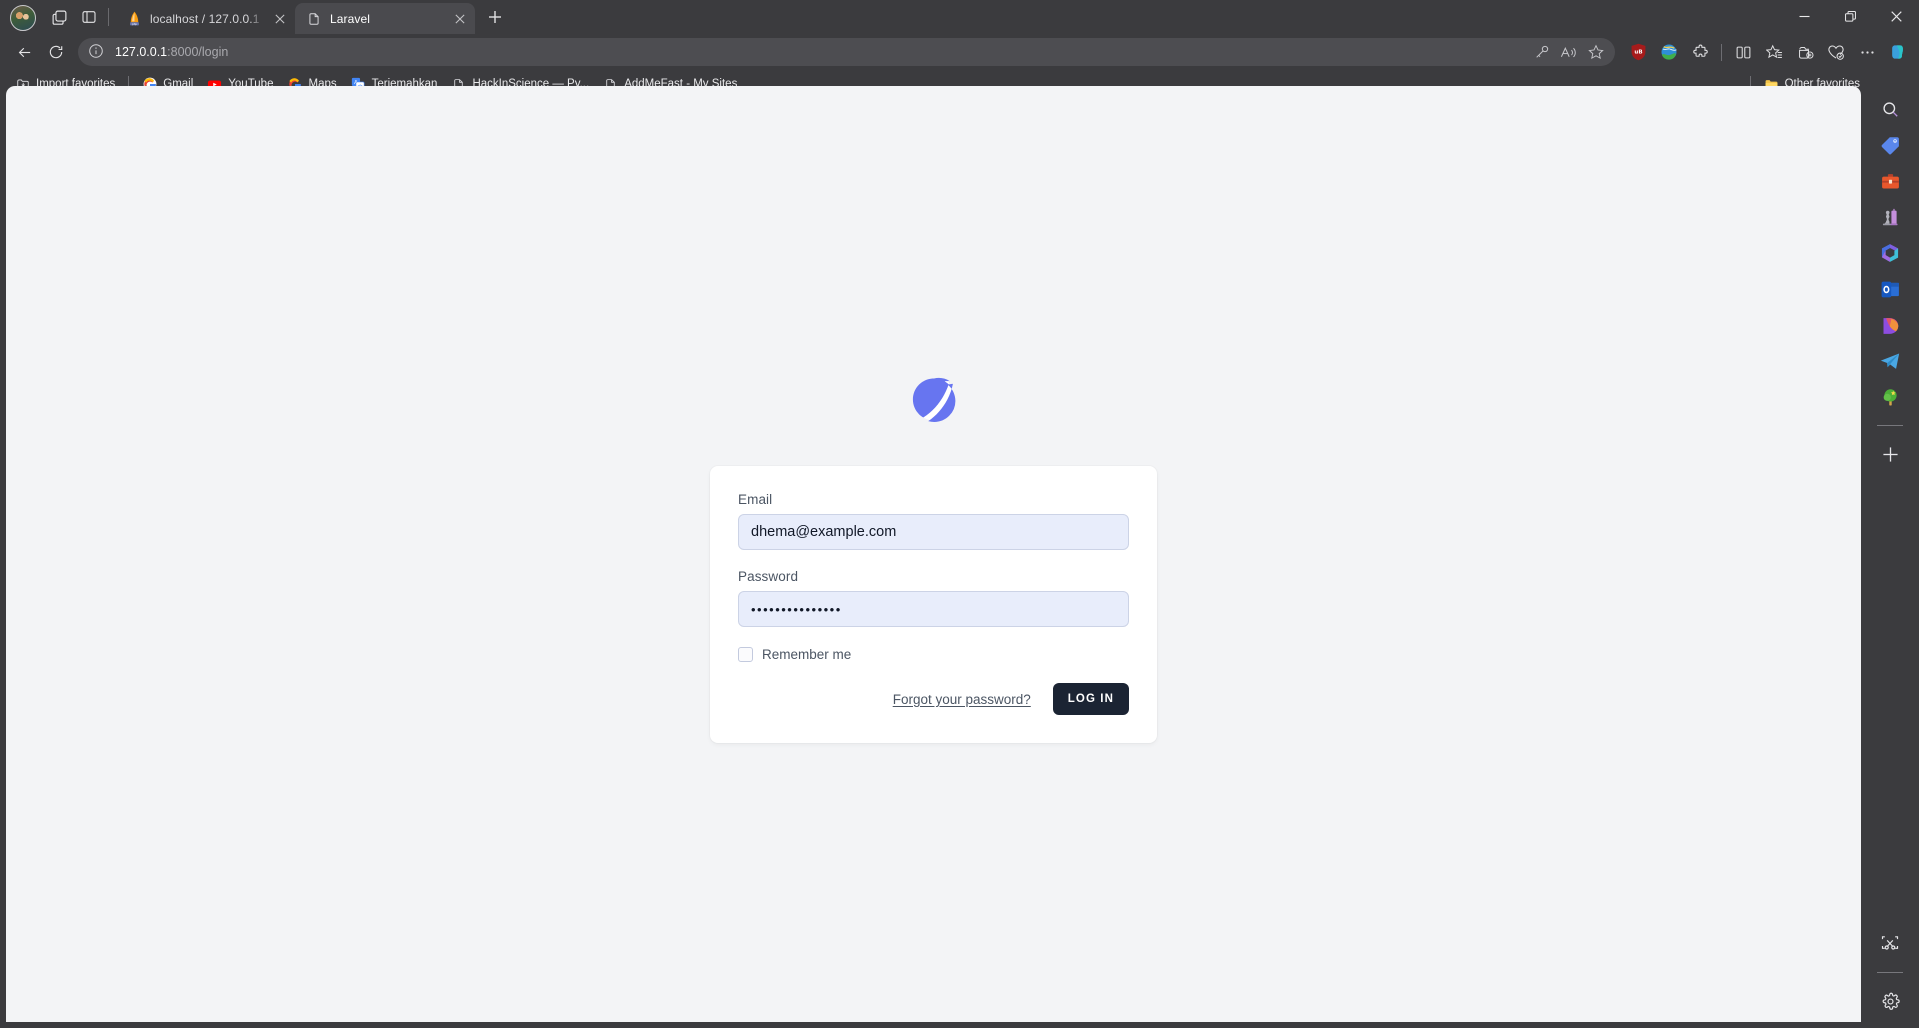 The width and height of the screenshot is (1919, 1028). What do you see at coordinates (97, 52) in the screenshot?
I see `site-information-icon` at bounding box center [97, 52].